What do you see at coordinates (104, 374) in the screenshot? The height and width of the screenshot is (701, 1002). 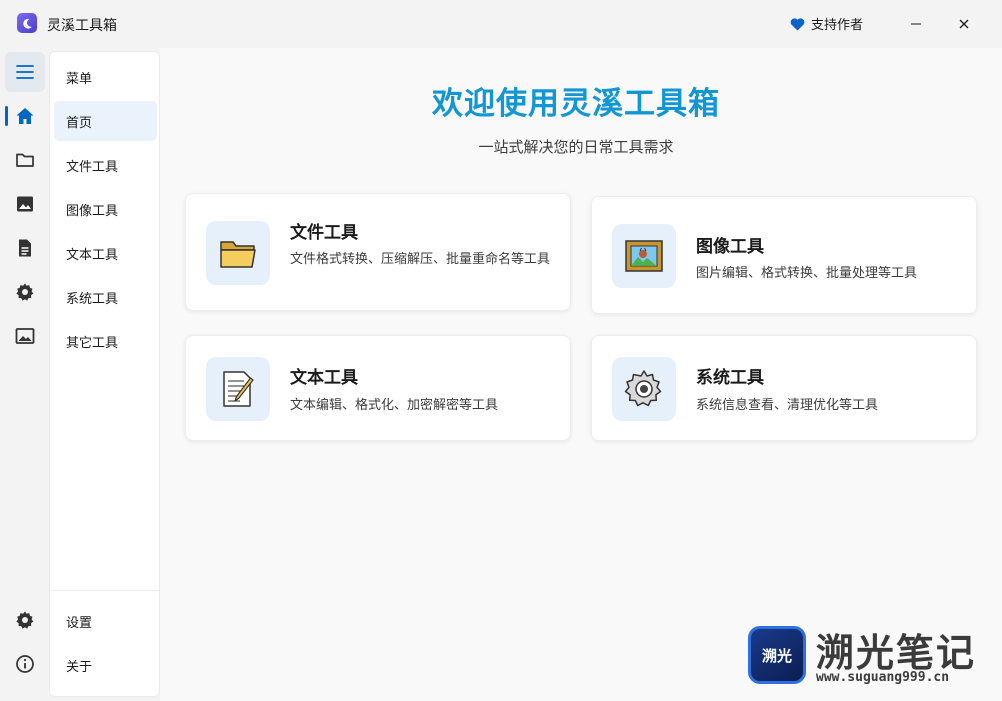 I see `navigation-menu: 菜单 首页 文件工具 图像工具 文本工具 系统工具 其它工具 设置 关于` at bounding box center [104, 374].